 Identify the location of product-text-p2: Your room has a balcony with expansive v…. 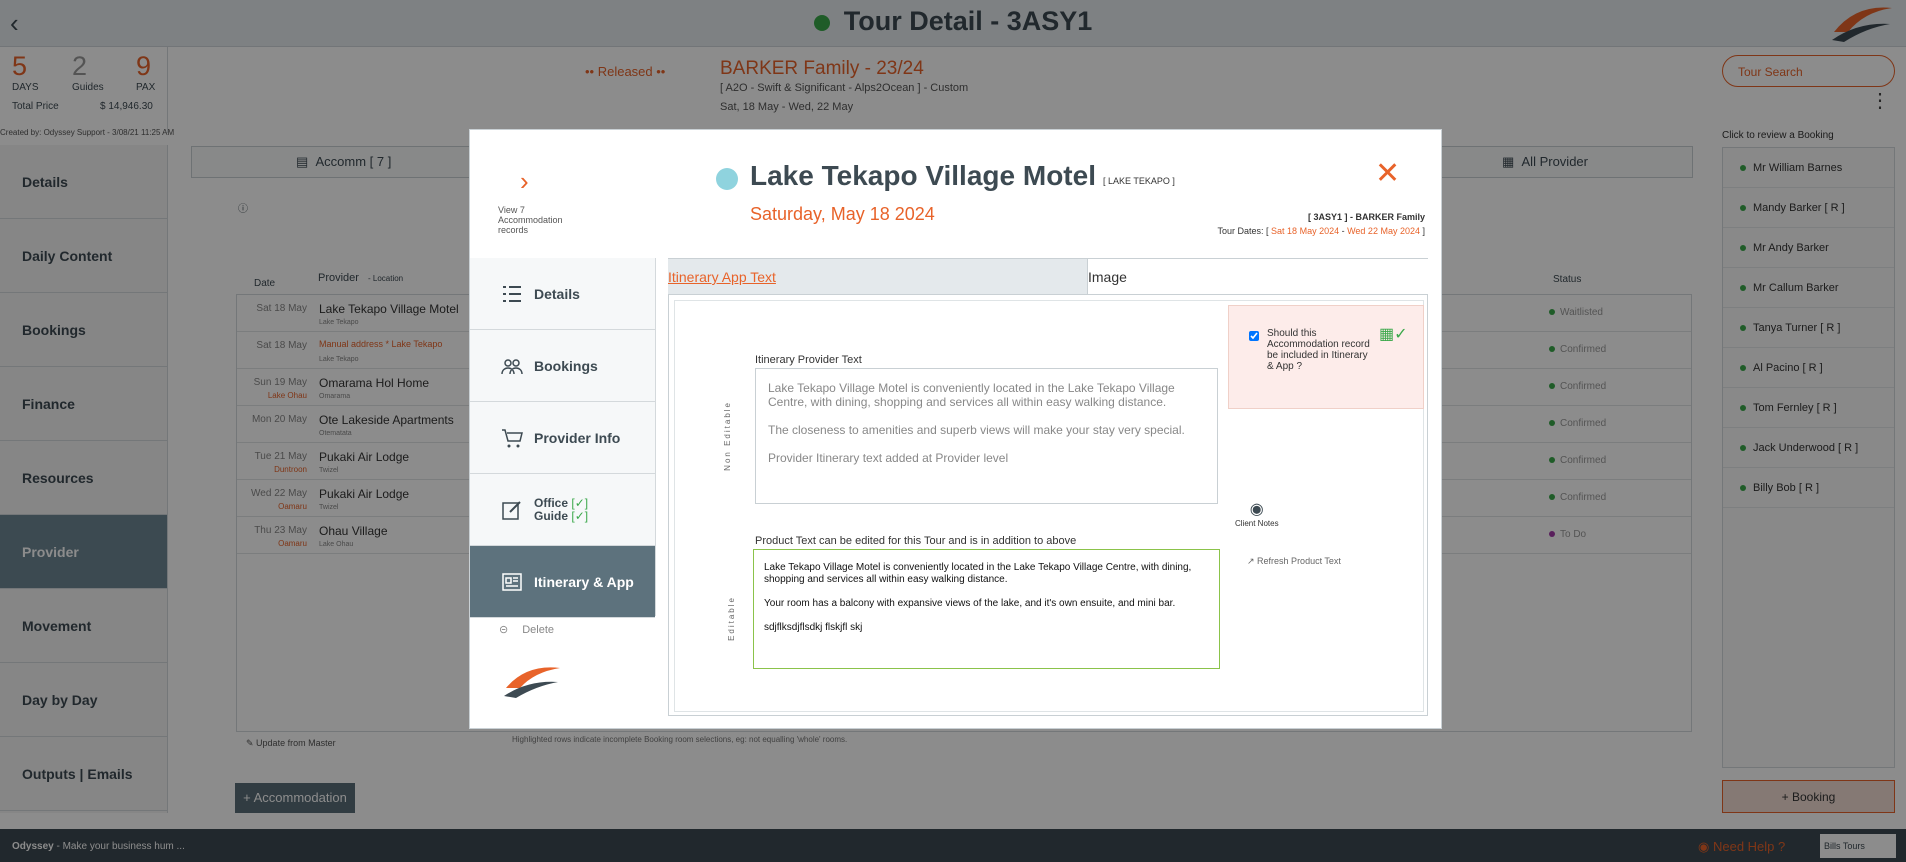
(970, 603).